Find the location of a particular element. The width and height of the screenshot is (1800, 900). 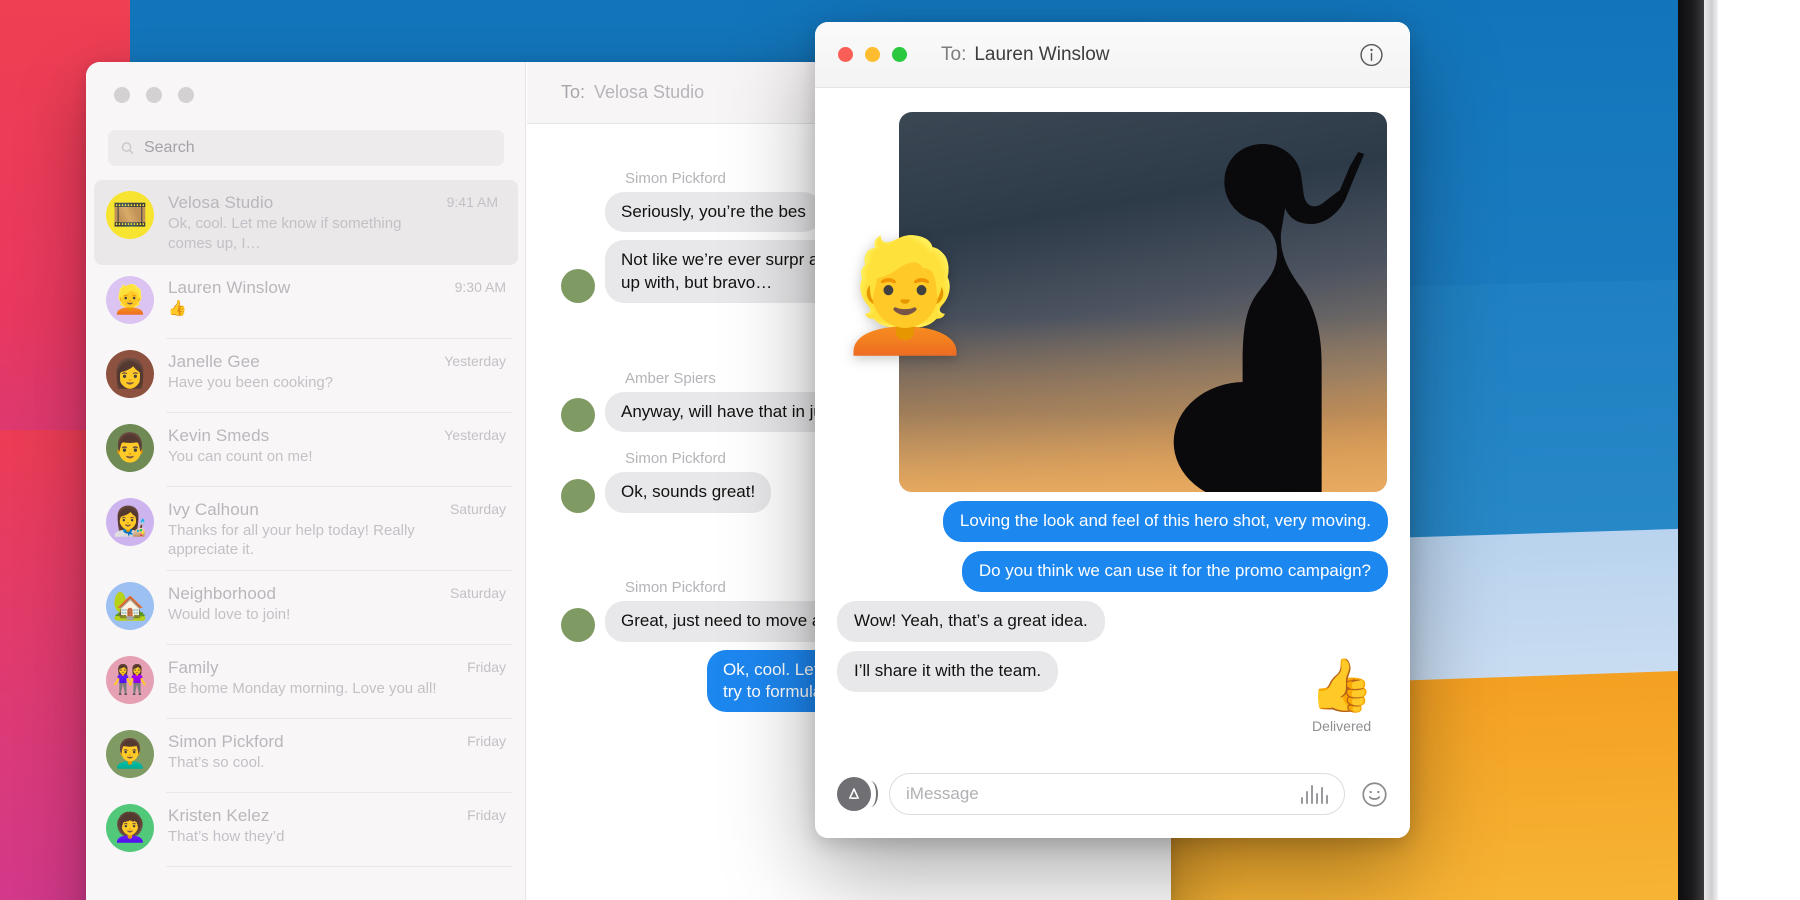

message-bubble: Seriously, you’re the bes is located at coordinates (713, 212).